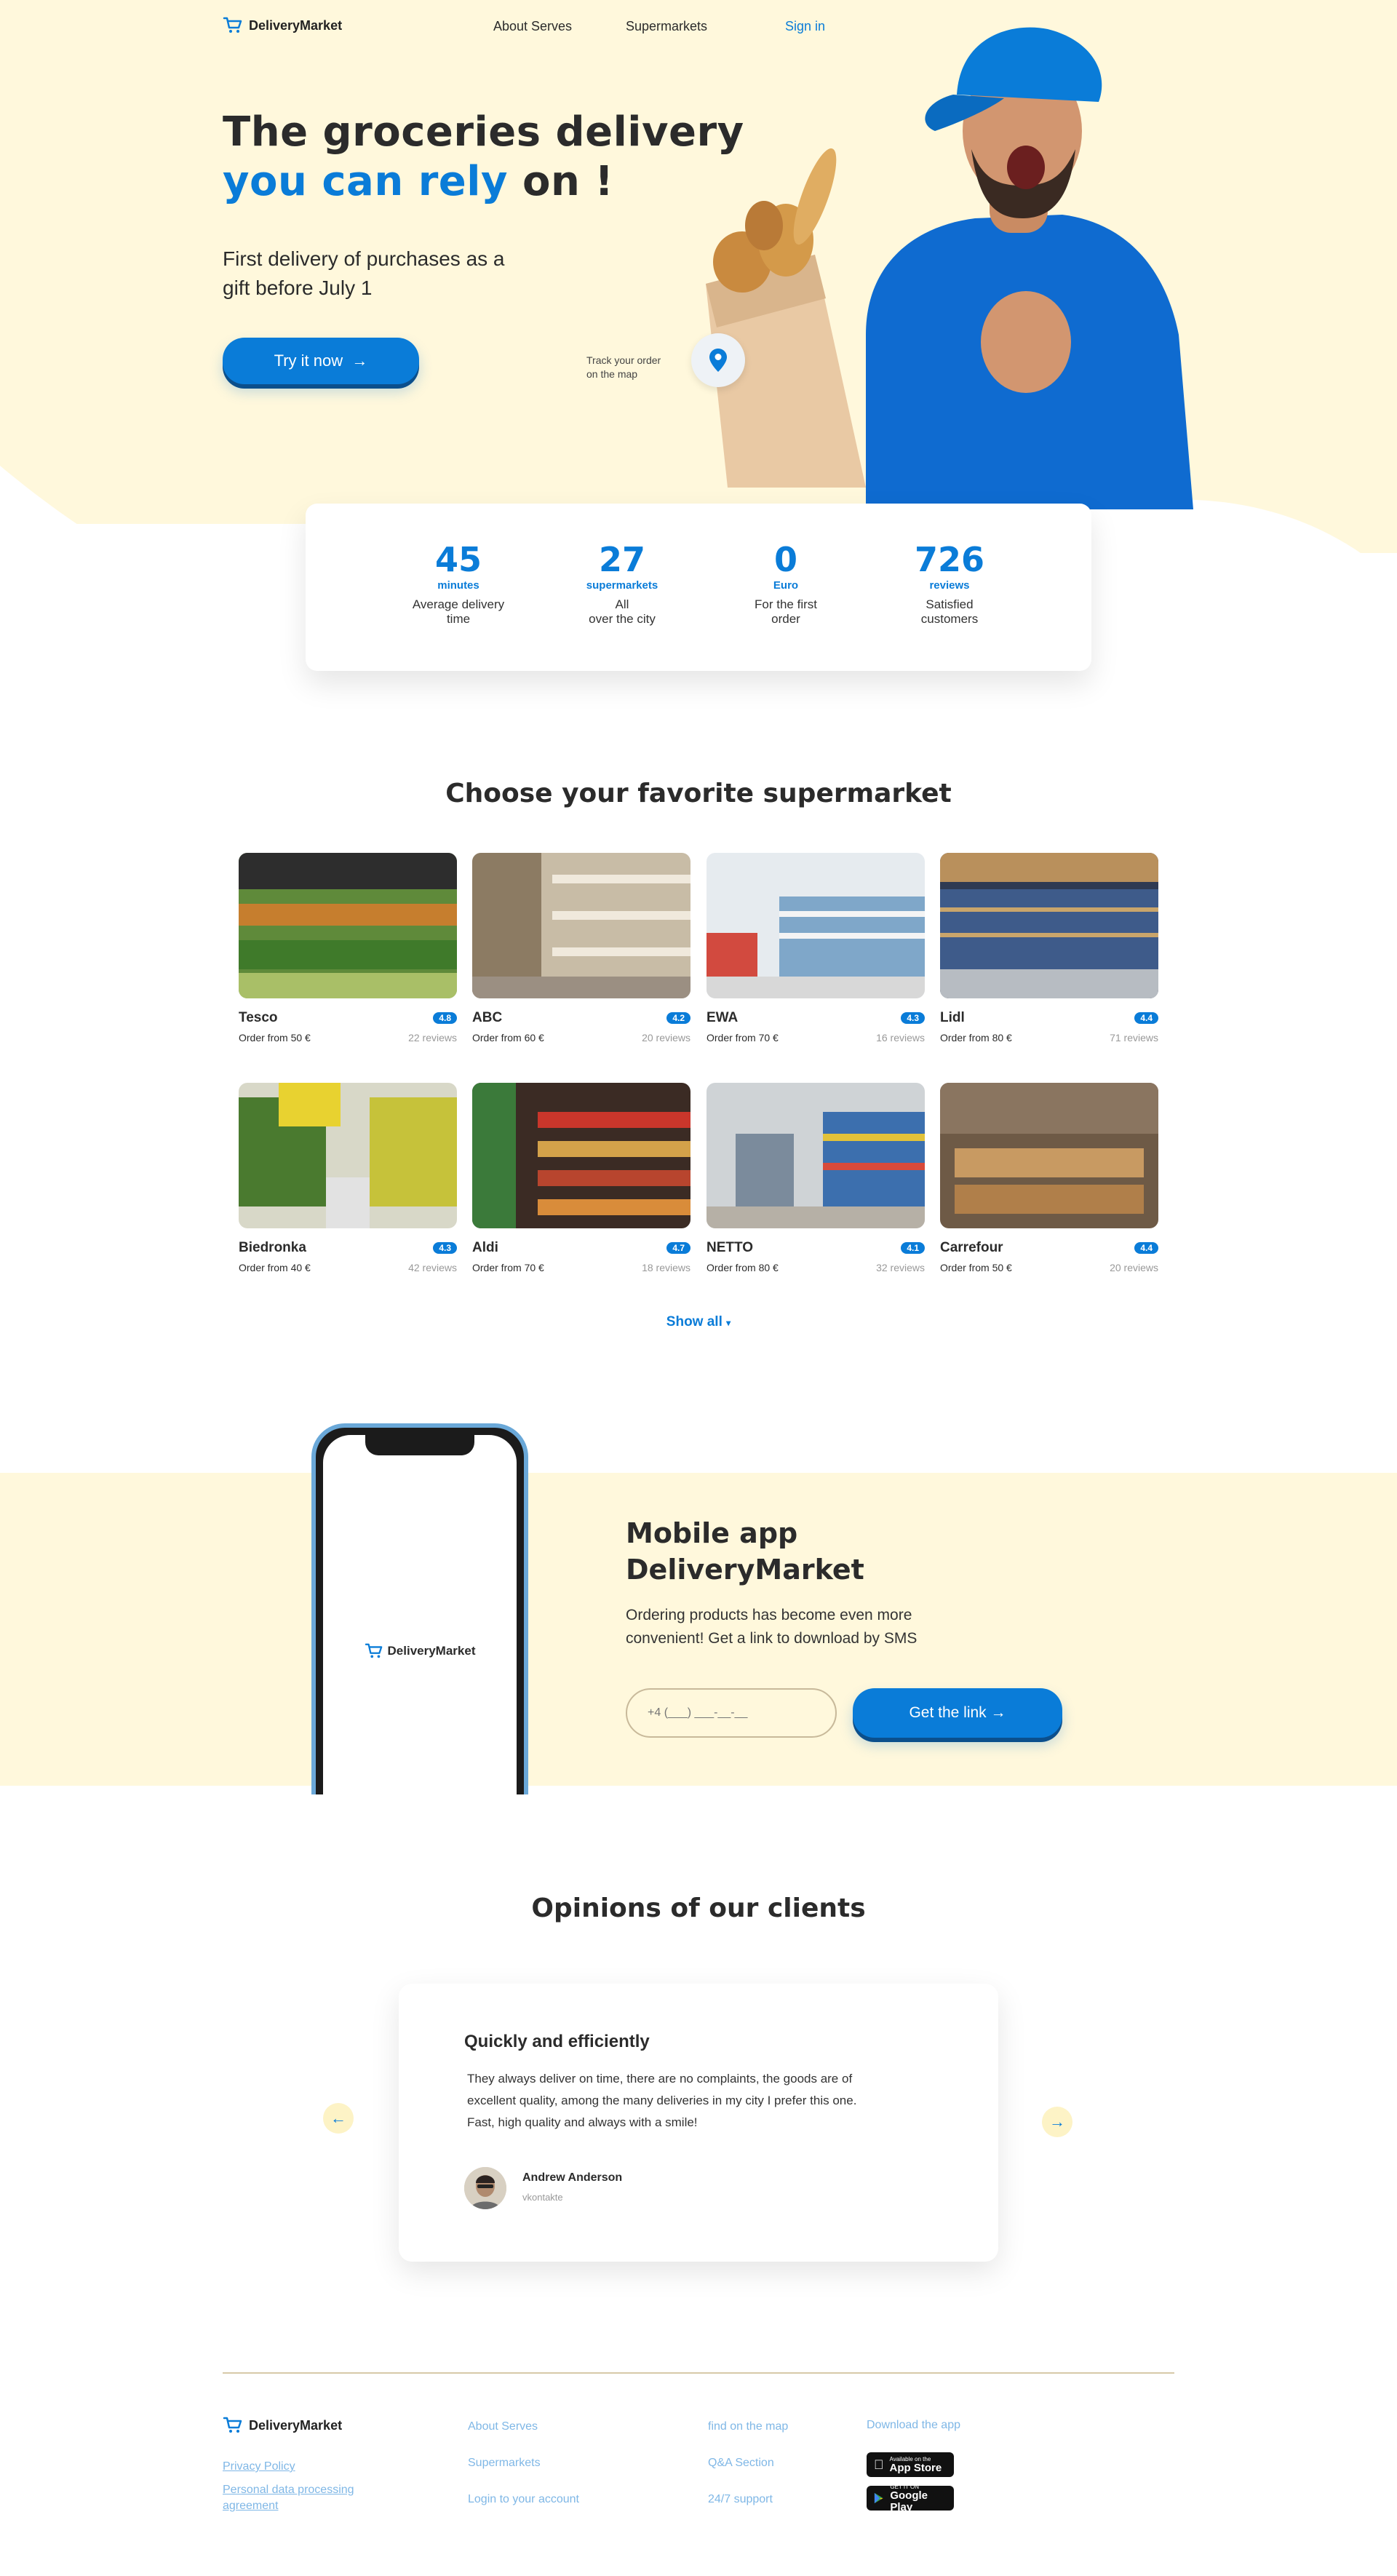 This screenshot has width=1397, height=2576. Describe the element at coordinates (251, 2506) in the screenshot. I see `personal-data-line2: agreement` at that location.